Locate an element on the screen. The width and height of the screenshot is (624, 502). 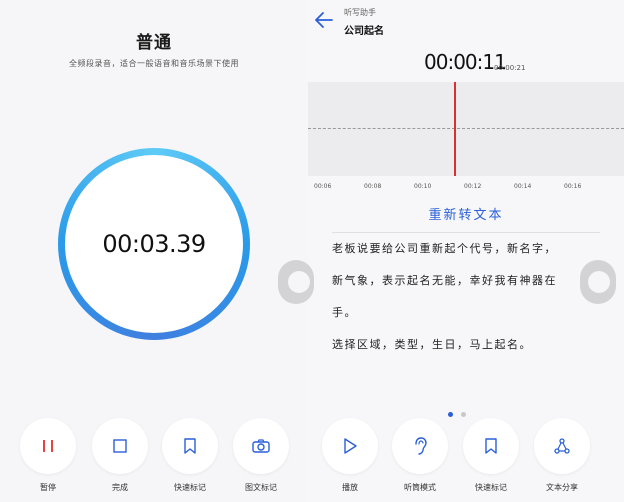
mode-description: 全频段录音，适合一般语音和音乐场景下使用 is located at coordinates (154, 63).